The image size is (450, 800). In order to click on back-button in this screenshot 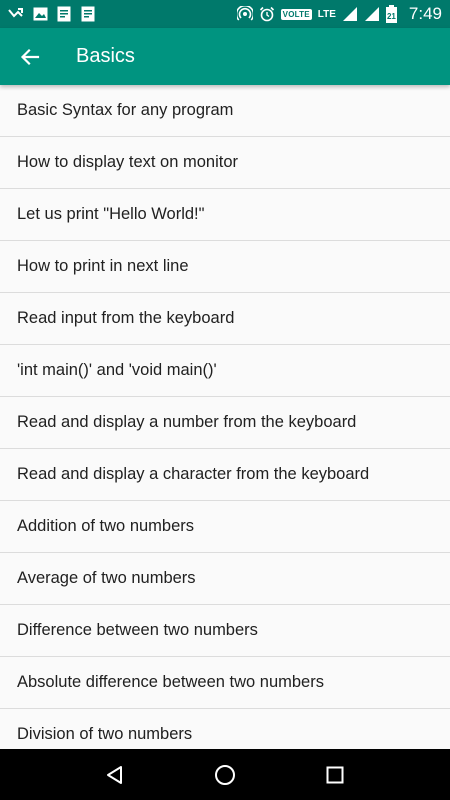, I will do `click(30, 56)`.